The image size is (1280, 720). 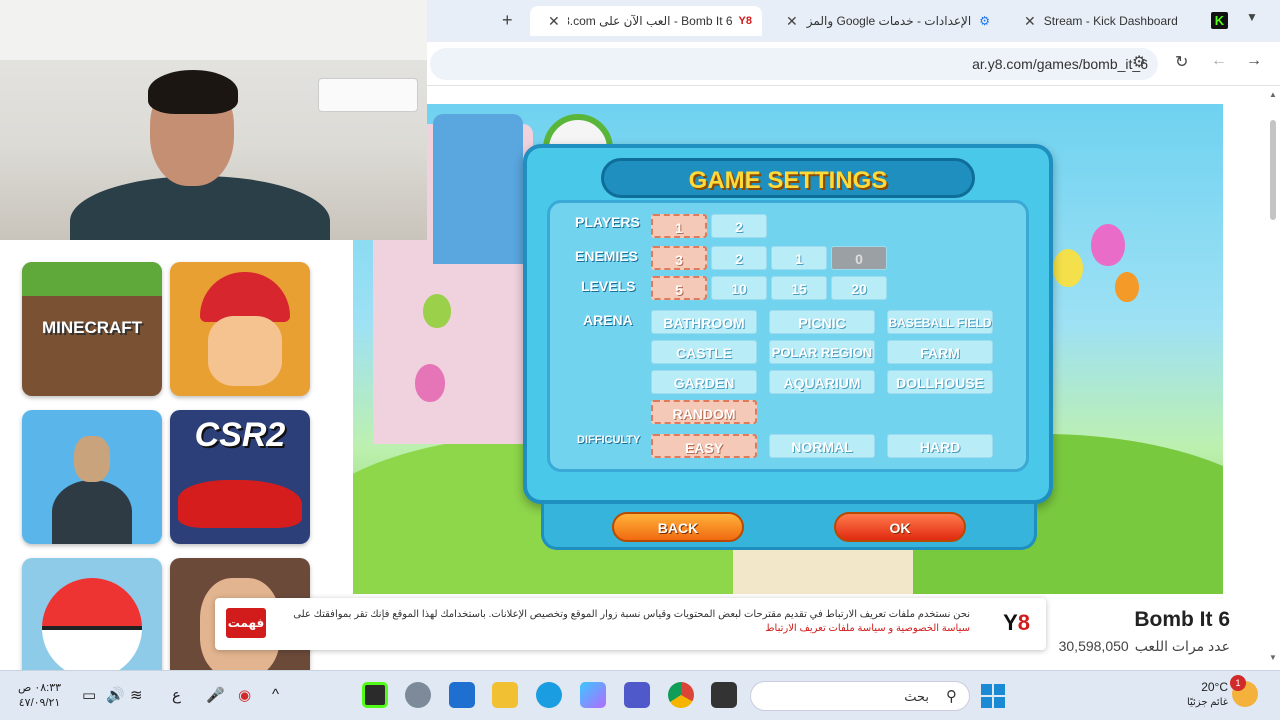 I want to click on arena-option-picnic: PICNIC, so click(x=822, y=322).